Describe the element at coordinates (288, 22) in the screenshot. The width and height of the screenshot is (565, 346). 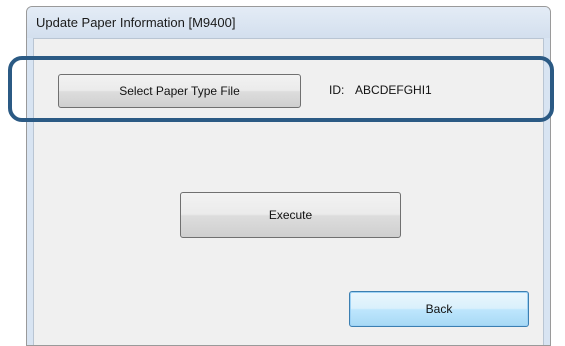
I see `title-bar: Update Paper Information [M9400]` at that location.